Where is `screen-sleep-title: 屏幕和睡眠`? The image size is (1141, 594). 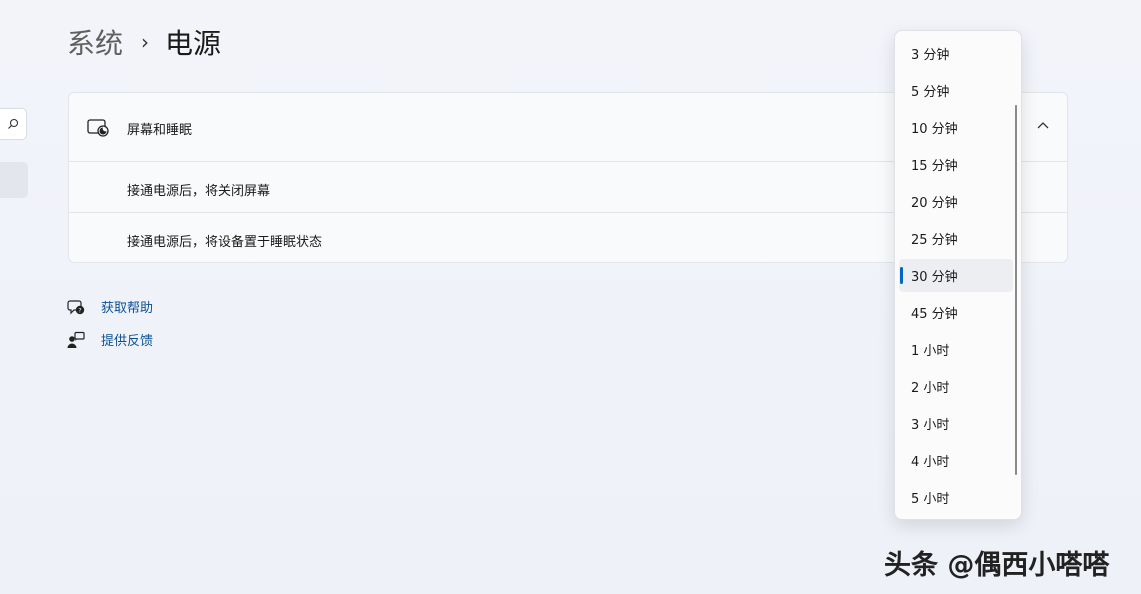 screen-sleep-title: 屏幕和睡眠 is located at coordinates (160, 130).